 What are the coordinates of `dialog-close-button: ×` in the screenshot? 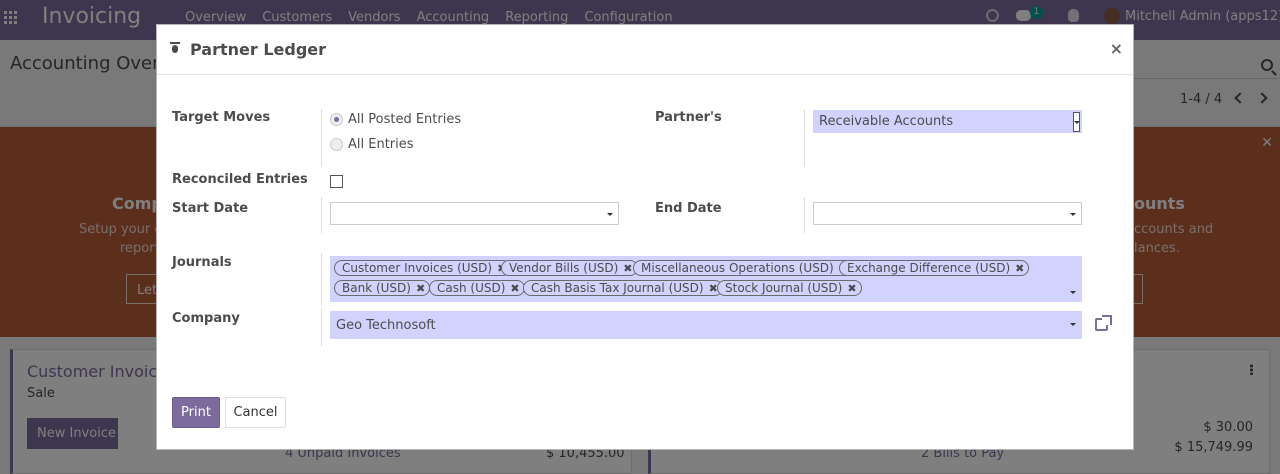 It's located at (1116, 48).